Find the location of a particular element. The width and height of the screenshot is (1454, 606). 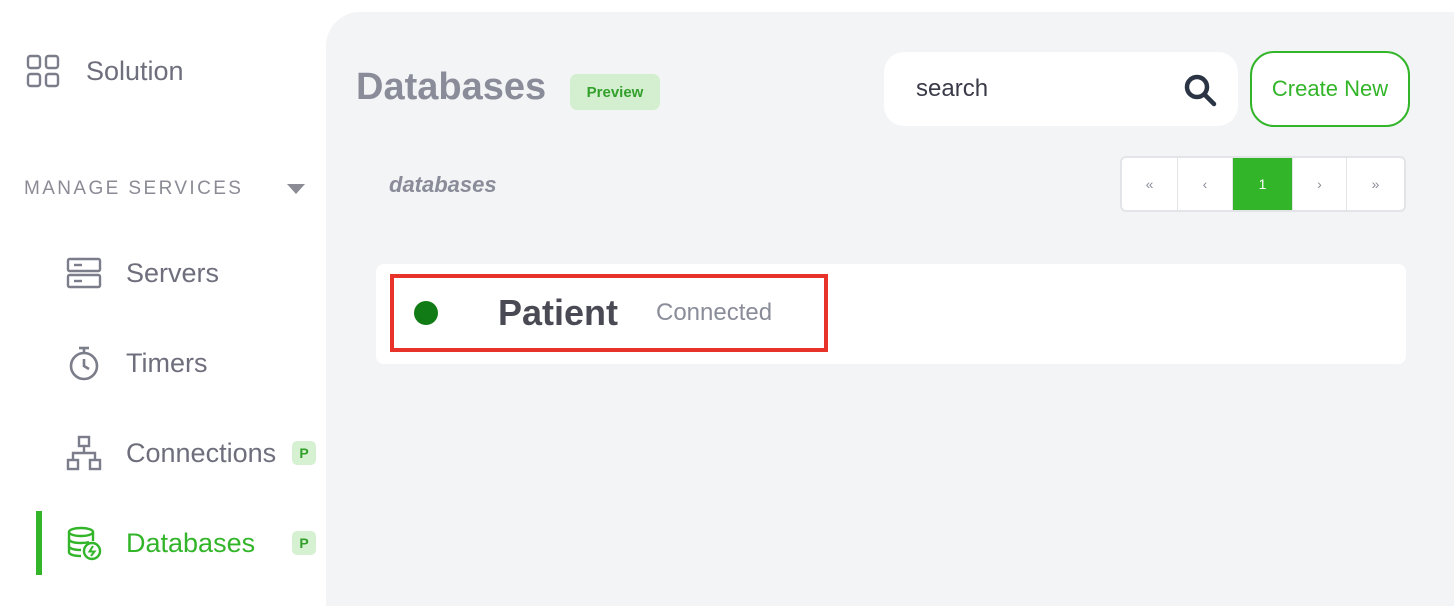

solution-link: Solution is located at coordinates (105, 71).